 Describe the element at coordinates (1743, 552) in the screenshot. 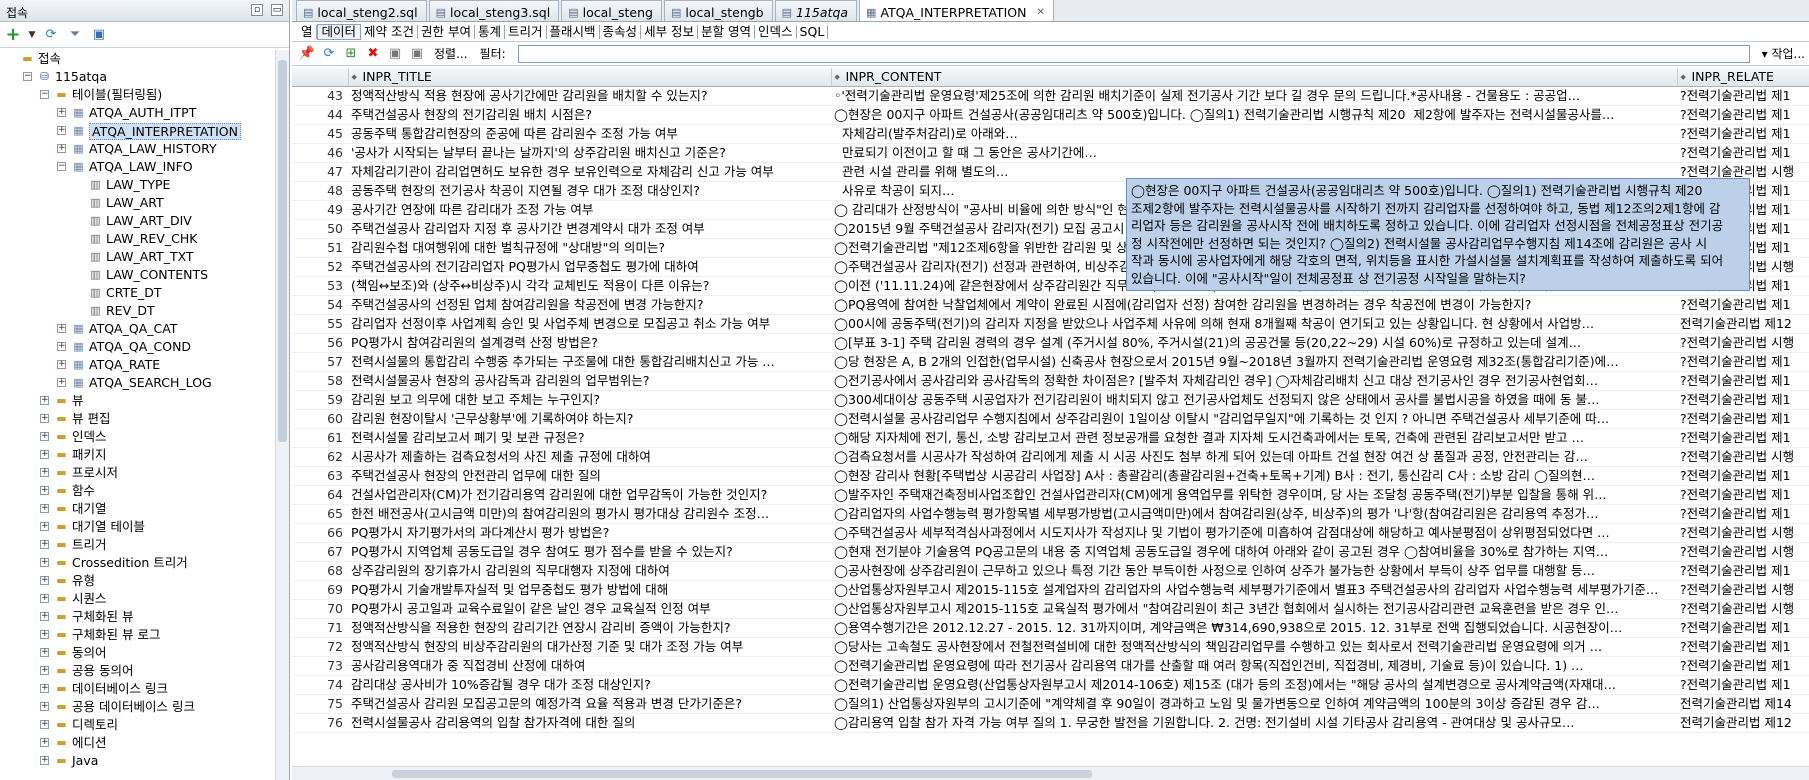

I see `relate-cell: ?전력기술관리법 시행` at that location.